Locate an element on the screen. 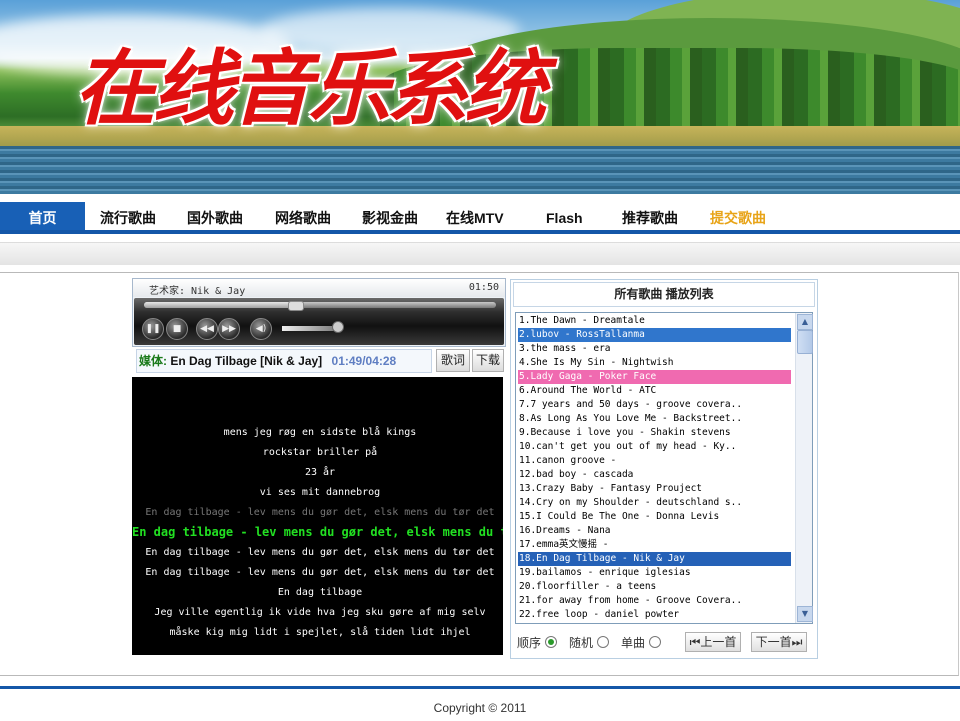  nav-item-recommended: 推荐歌曲 is located at coordinates (650, 218).